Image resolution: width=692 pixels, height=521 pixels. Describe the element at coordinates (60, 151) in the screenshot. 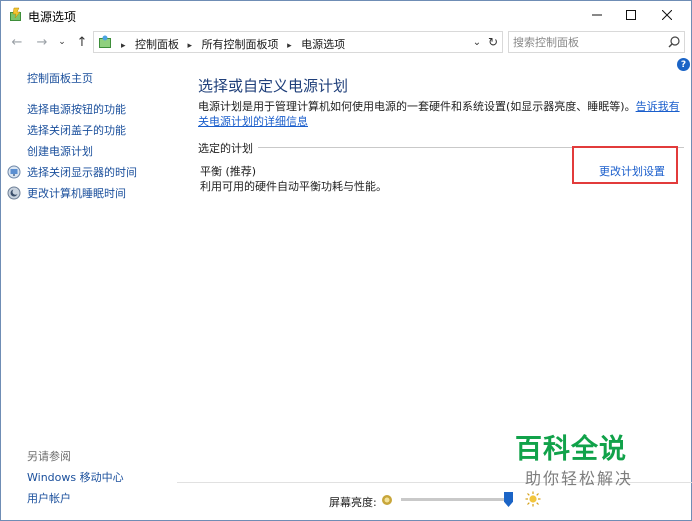

I see `link-create-power-plan: 创建电源计划` at that location.